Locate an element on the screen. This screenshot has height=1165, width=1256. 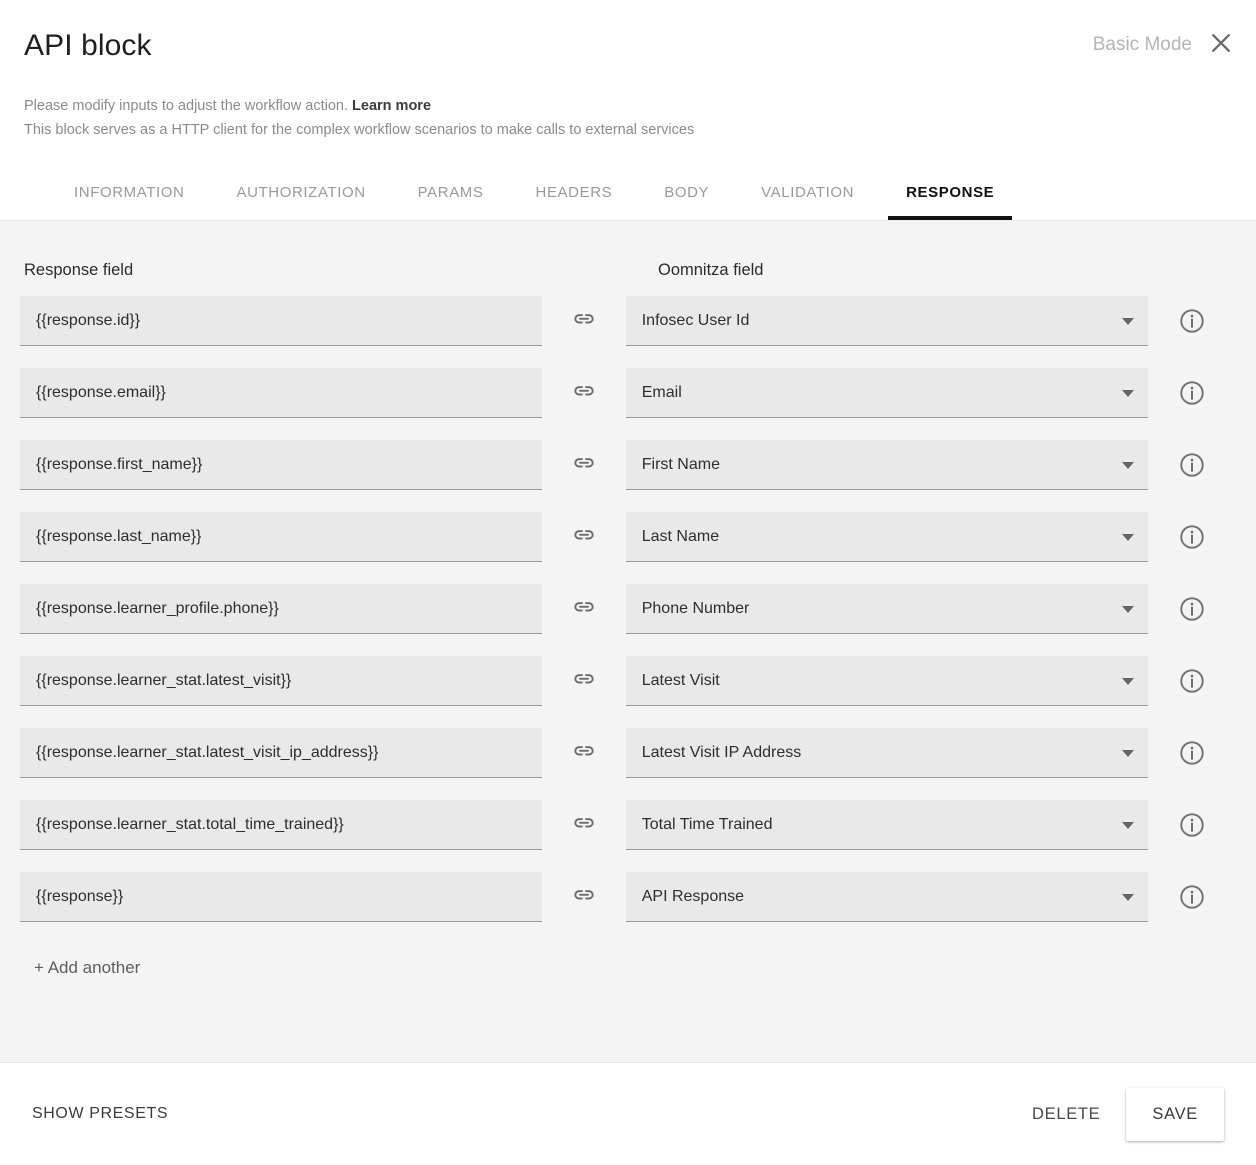
oomnitza-field-select: First Name is located at coordinates (887, 465).